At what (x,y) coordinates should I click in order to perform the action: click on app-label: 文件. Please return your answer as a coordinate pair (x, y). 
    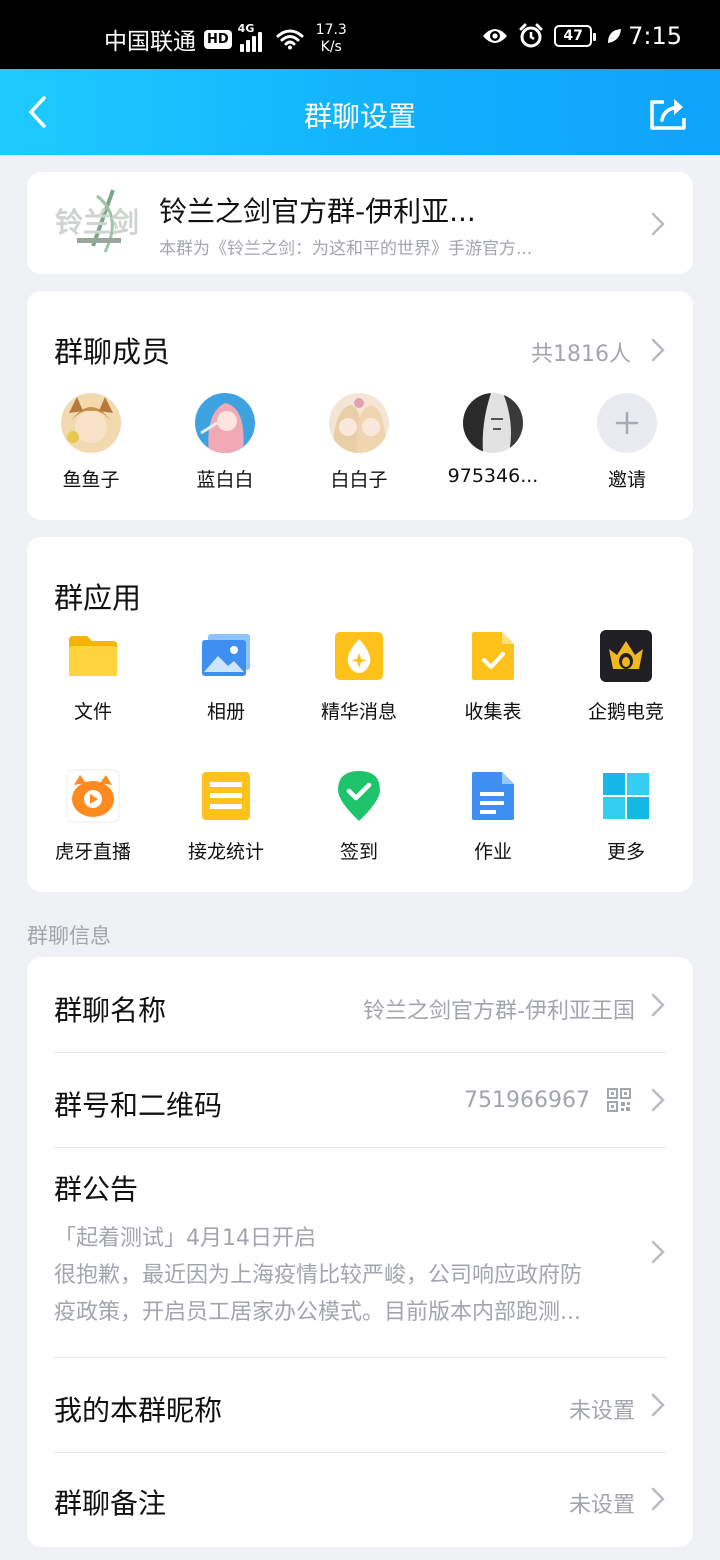
    Looking at the image, I should click on (92, 712).